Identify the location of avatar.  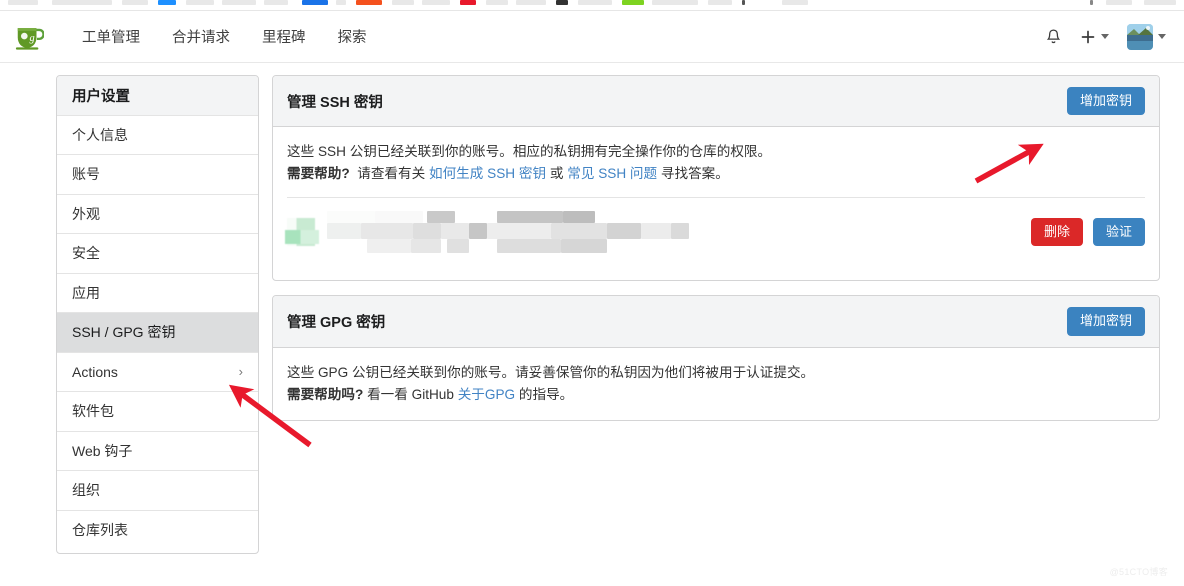
(1140, 36).